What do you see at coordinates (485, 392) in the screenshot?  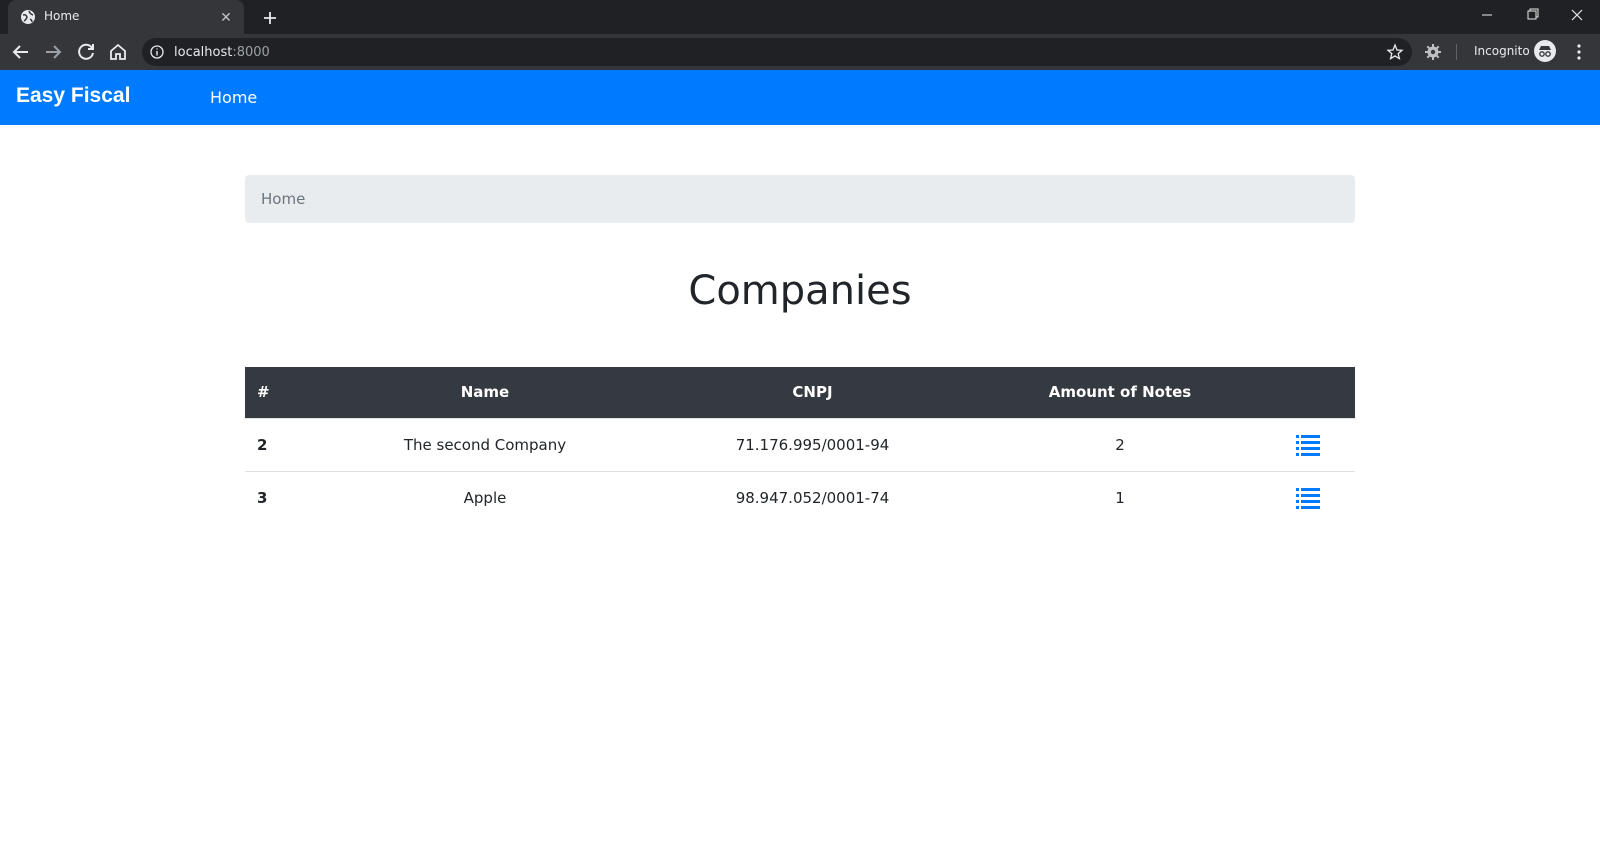 I see `column-header-name: Name` at bounding box center [485, 392].